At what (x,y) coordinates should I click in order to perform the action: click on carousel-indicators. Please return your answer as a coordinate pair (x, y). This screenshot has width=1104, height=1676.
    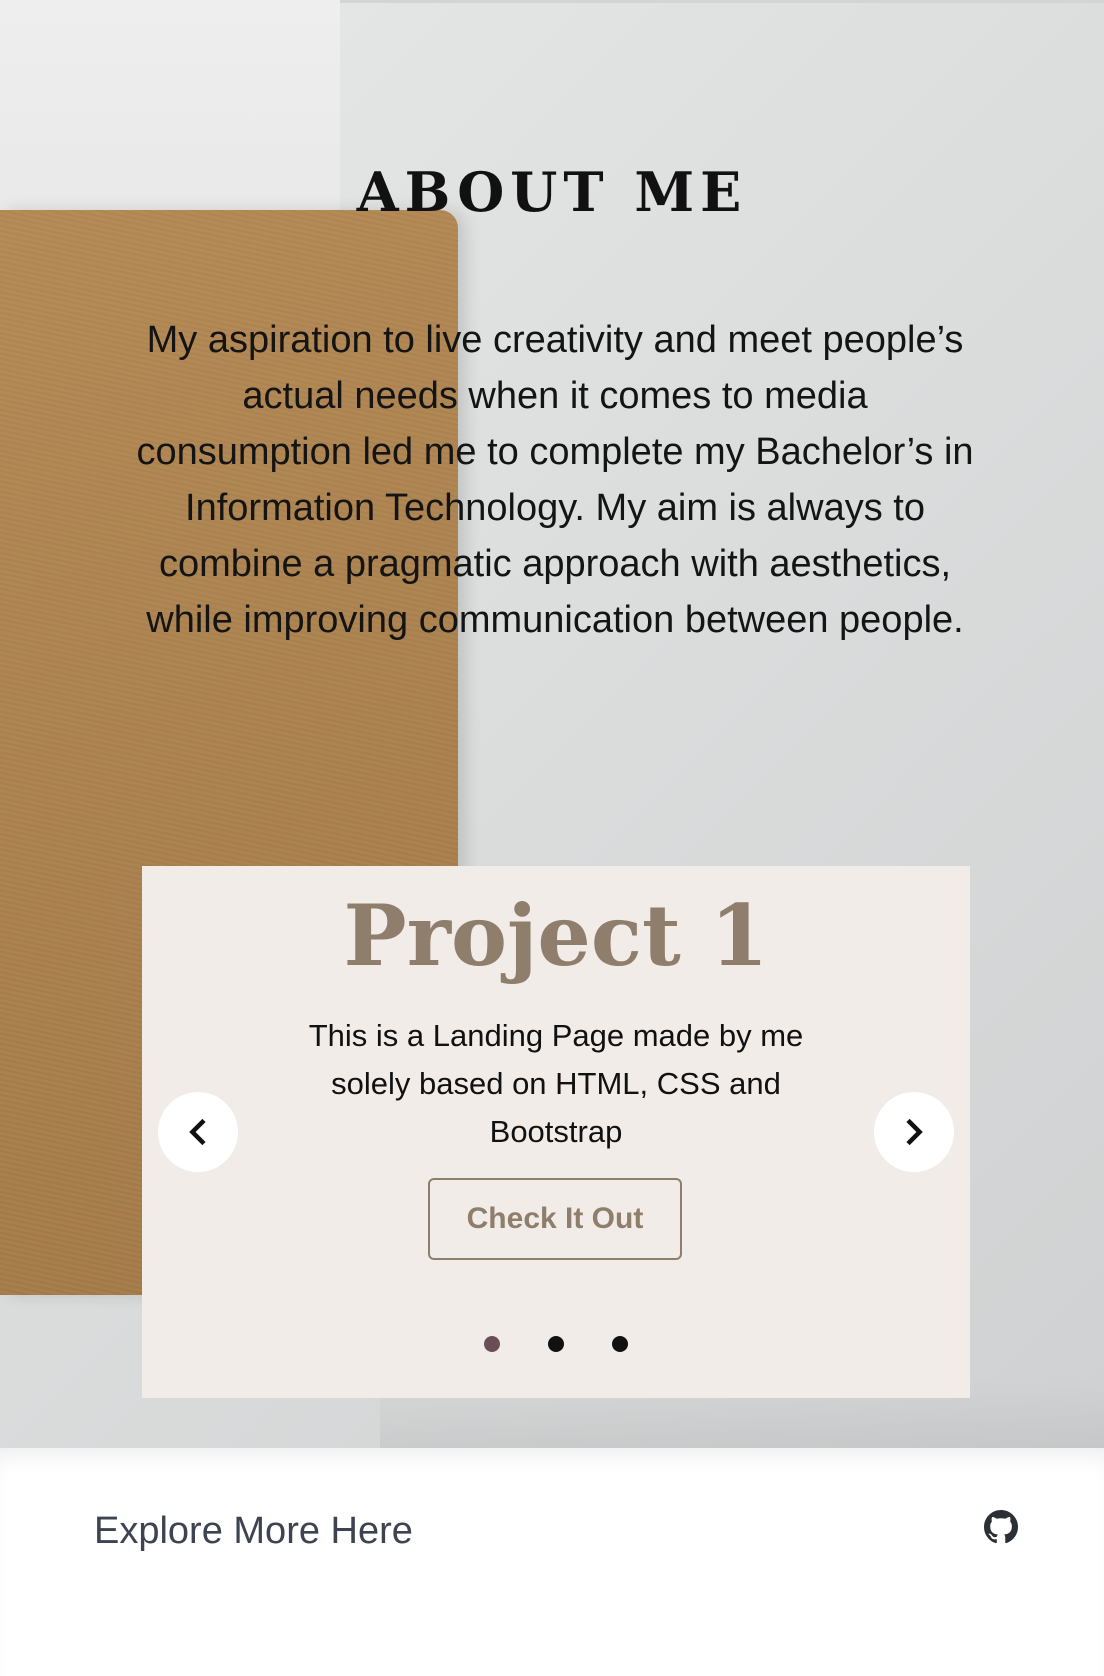
    Looking at the image, I should click on (556, 1346).